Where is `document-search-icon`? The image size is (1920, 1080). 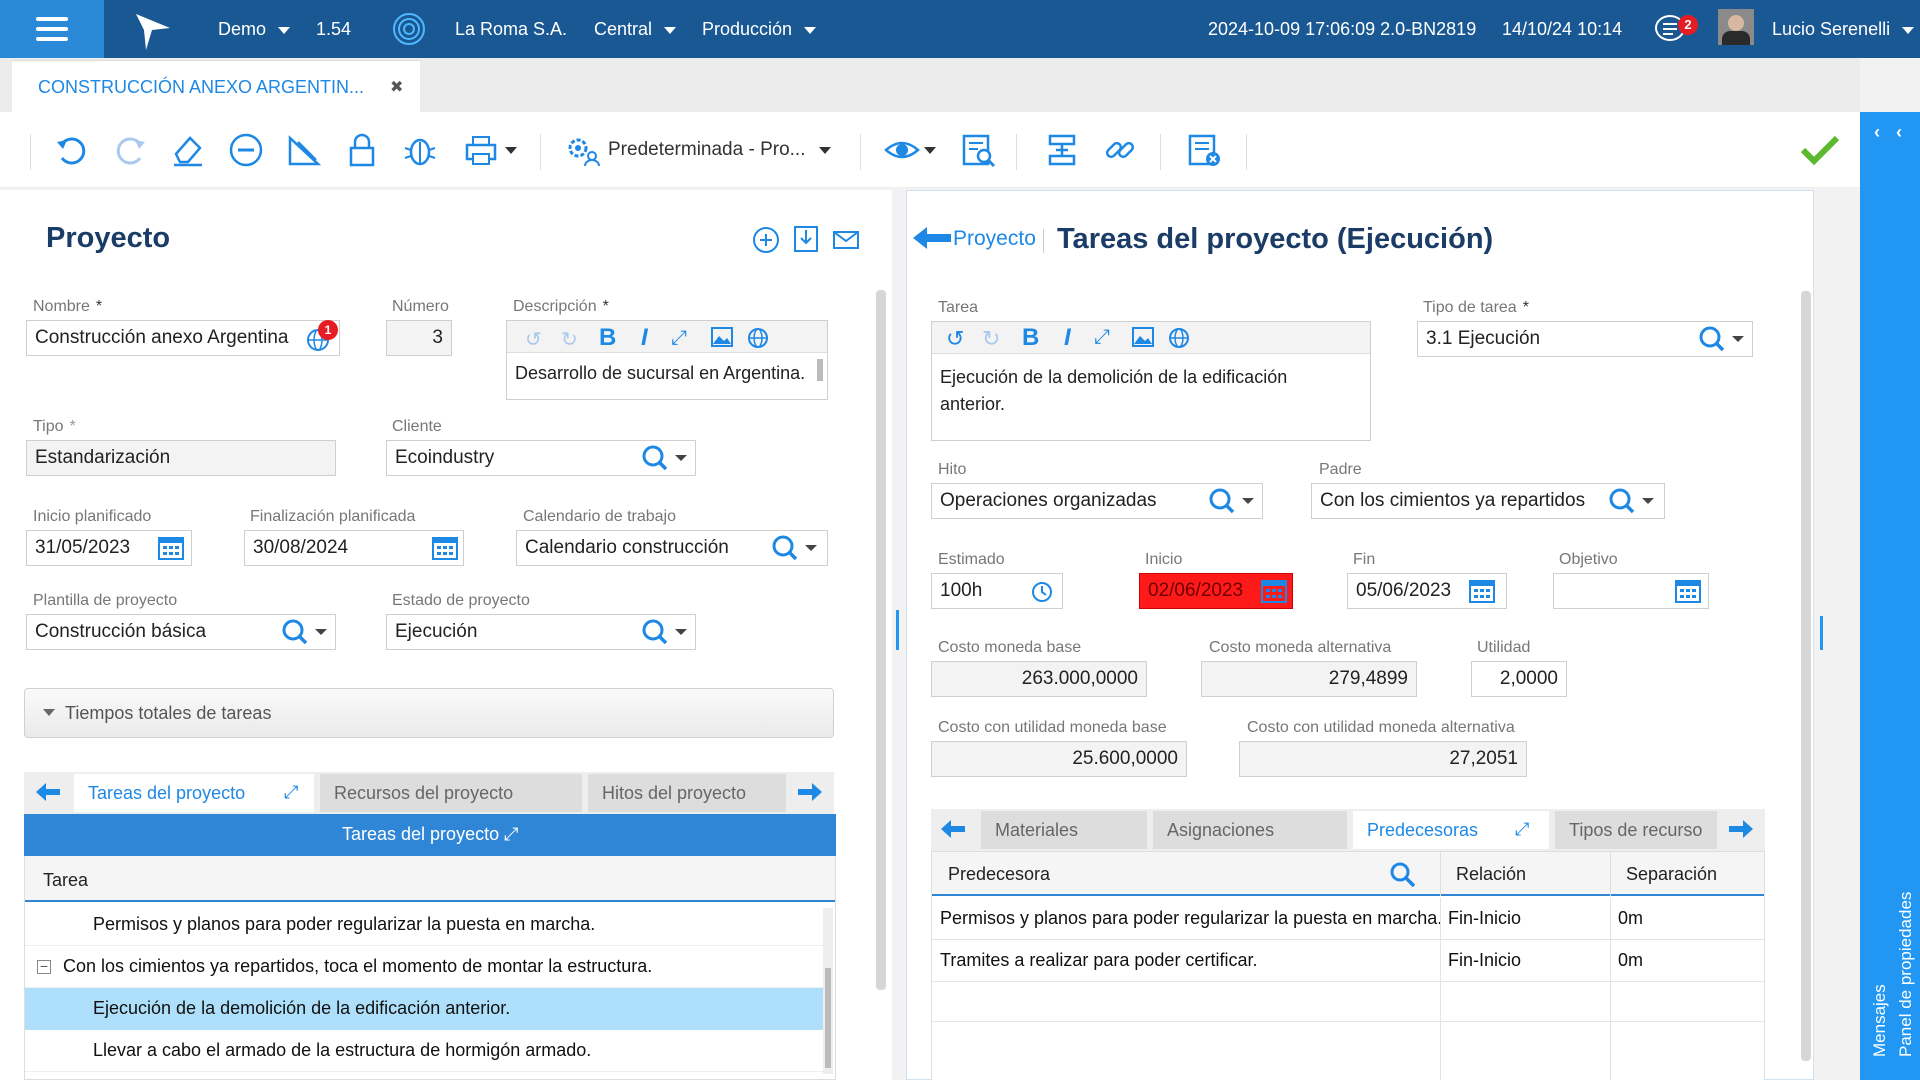 document-search-icon is located at coordinates (978, 150).